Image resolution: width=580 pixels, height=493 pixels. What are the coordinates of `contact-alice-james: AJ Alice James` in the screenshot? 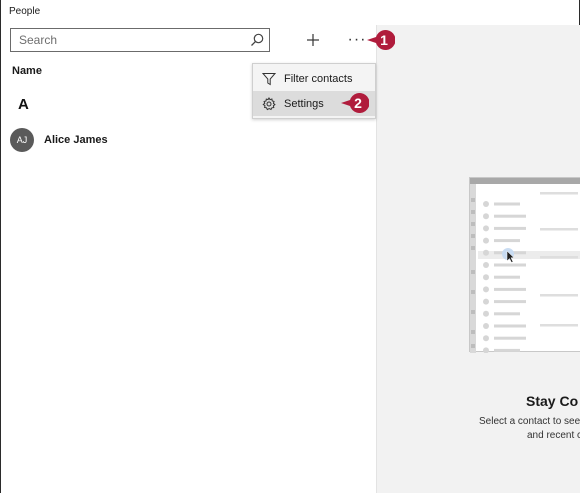 It's located at (130, 140).